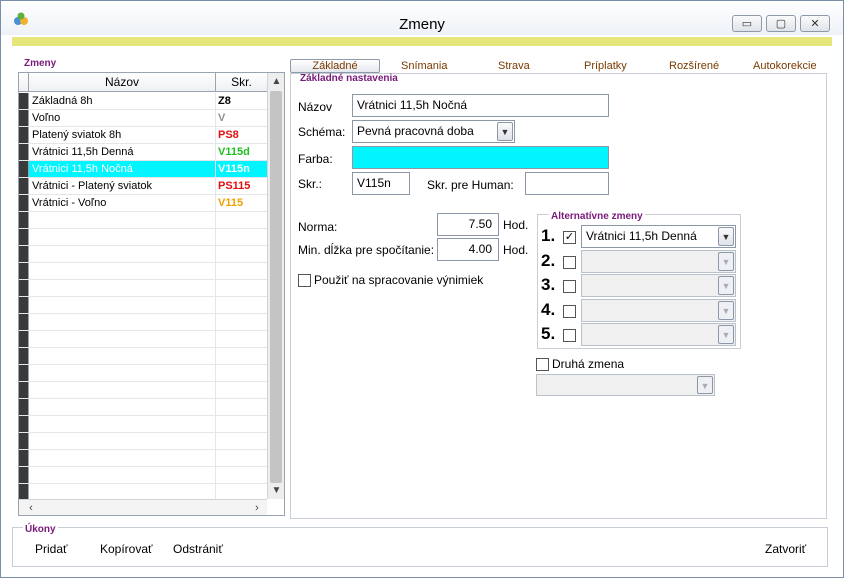 The width and height of the screenshot is (844, 578). What do you see at coordinates (625, 385) in the screenshot?
I see `second-shift-select: ▼` at bounding box center [625, 385].